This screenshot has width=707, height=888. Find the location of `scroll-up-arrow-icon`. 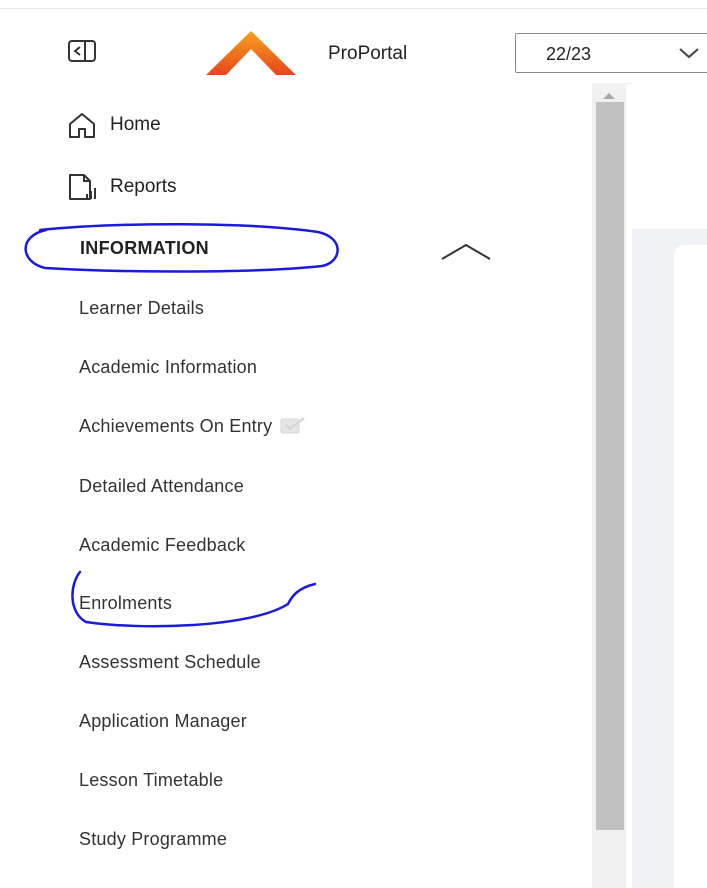

scroll-up-arrow-icon is located at coordinates (609, 93).